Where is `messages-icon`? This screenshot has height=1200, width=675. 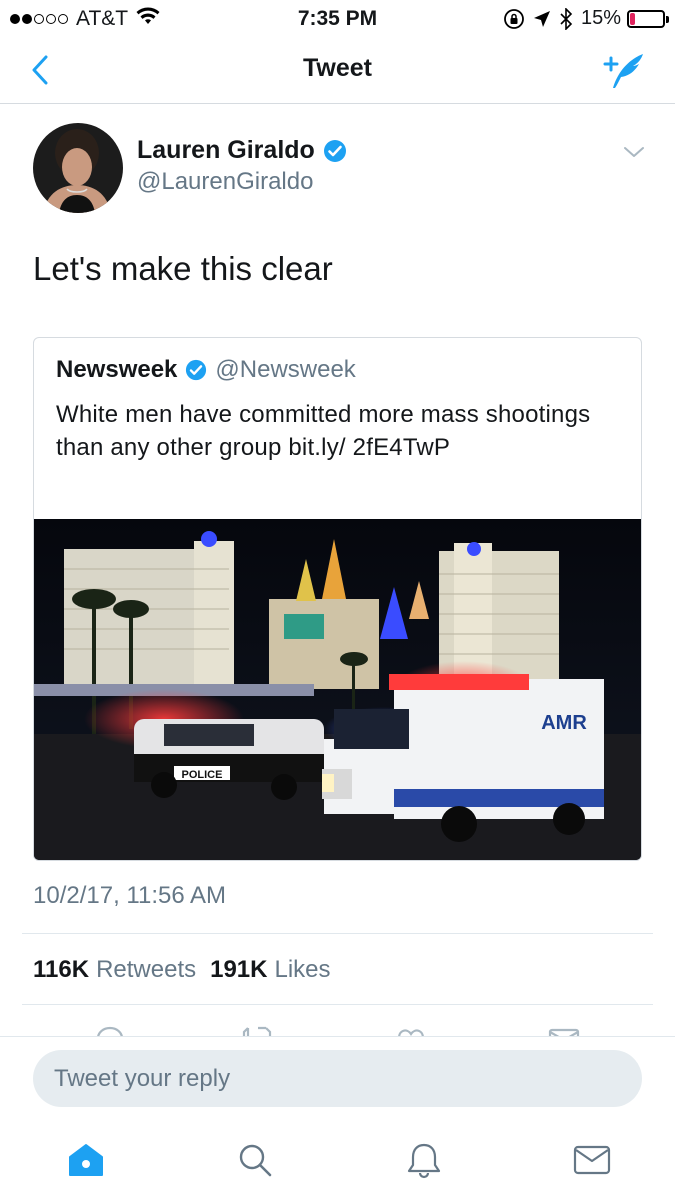 messages-icon is located at coordinates (592, 1160).